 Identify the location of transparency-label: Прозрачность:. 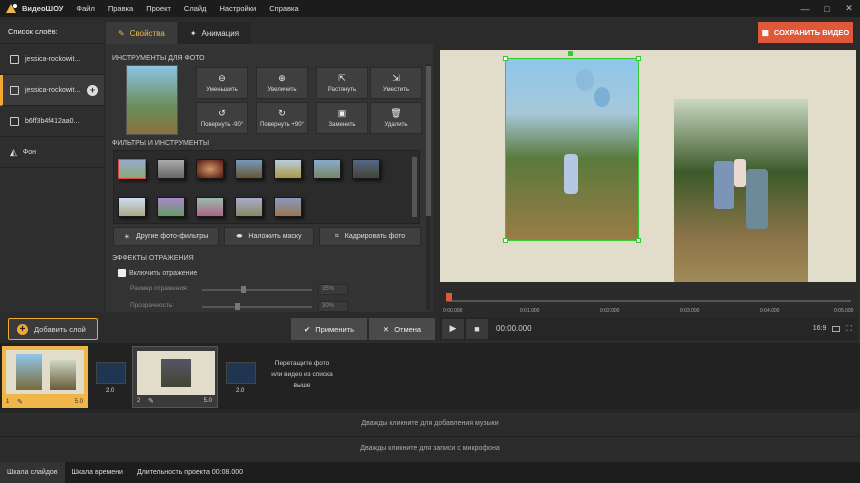
(152, 305).